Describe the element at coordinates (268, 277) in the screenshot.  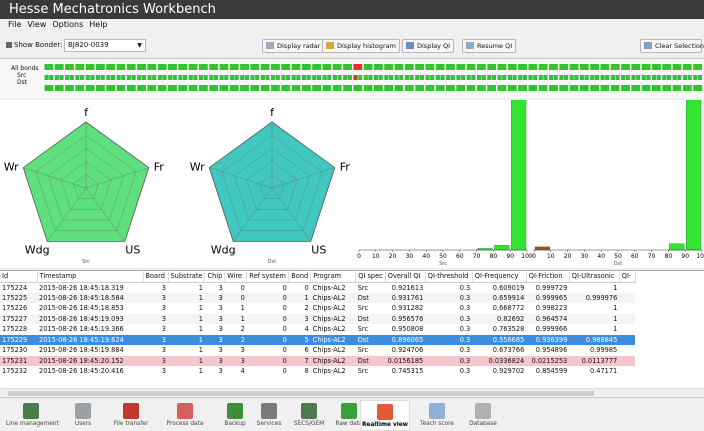
I see `column-header: Ref system` at that location.